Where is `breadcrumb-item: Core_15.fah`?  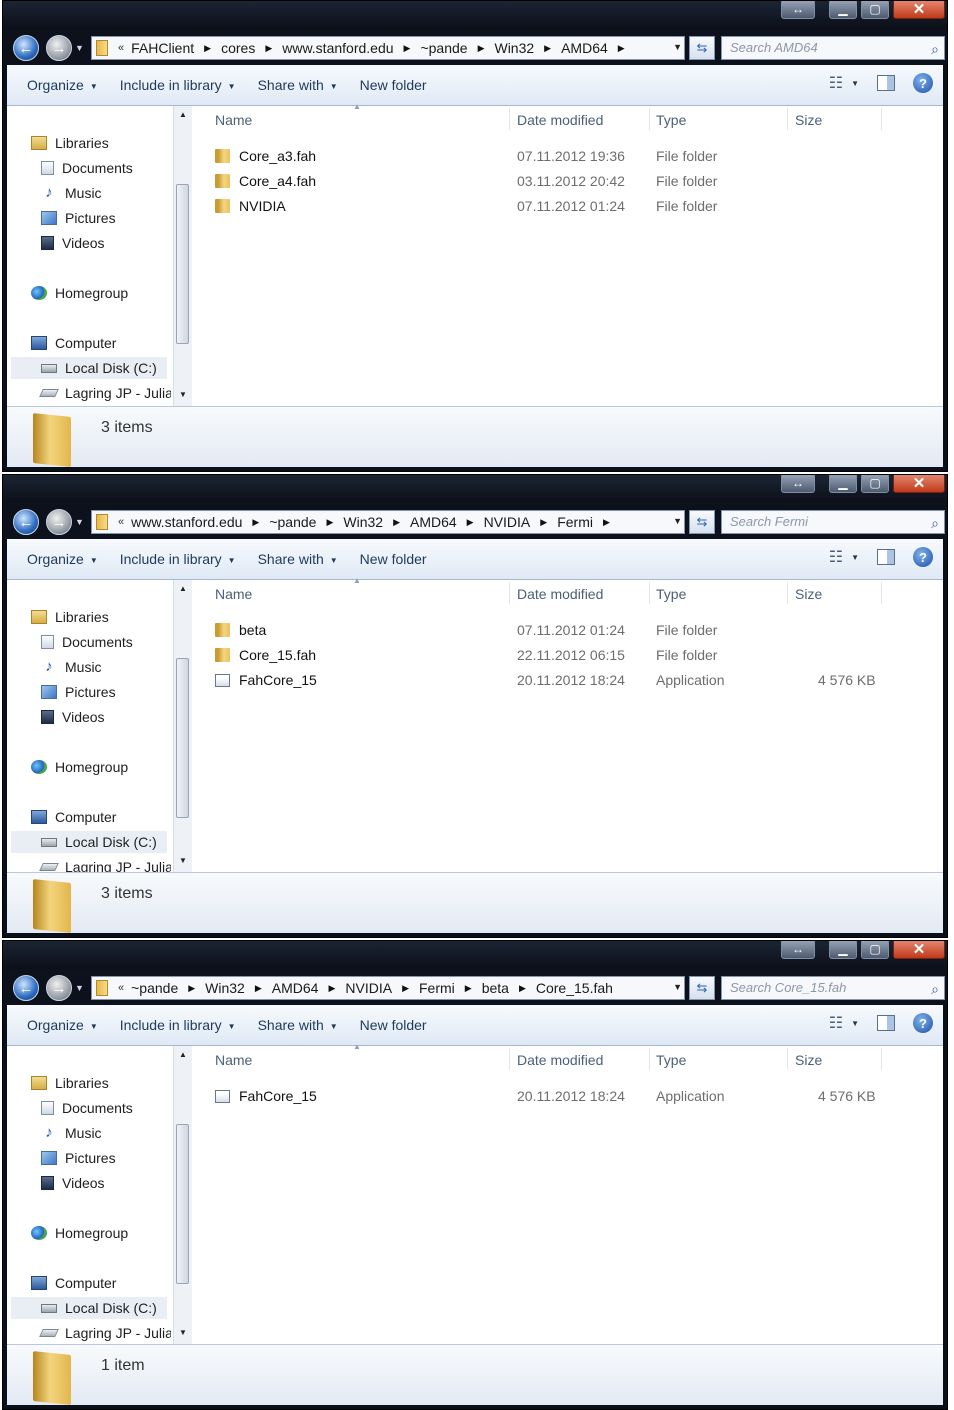 breadcrumb-item: Core_15.fah is located at coordinates (574, 988).